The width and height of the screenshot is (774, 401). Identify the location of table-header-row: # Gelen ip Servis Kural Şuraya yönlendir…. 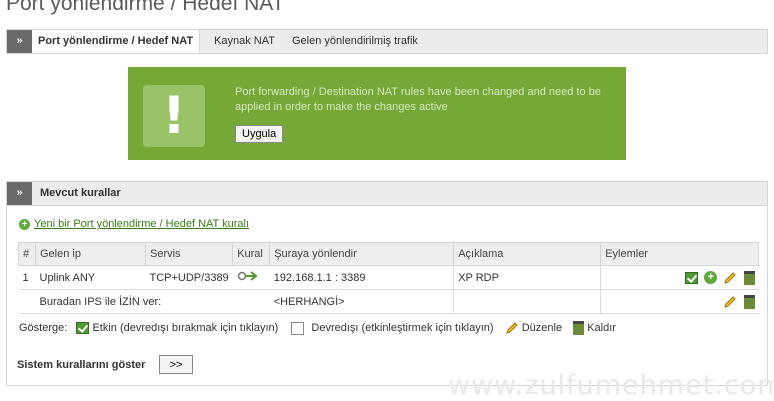
(388, 254).